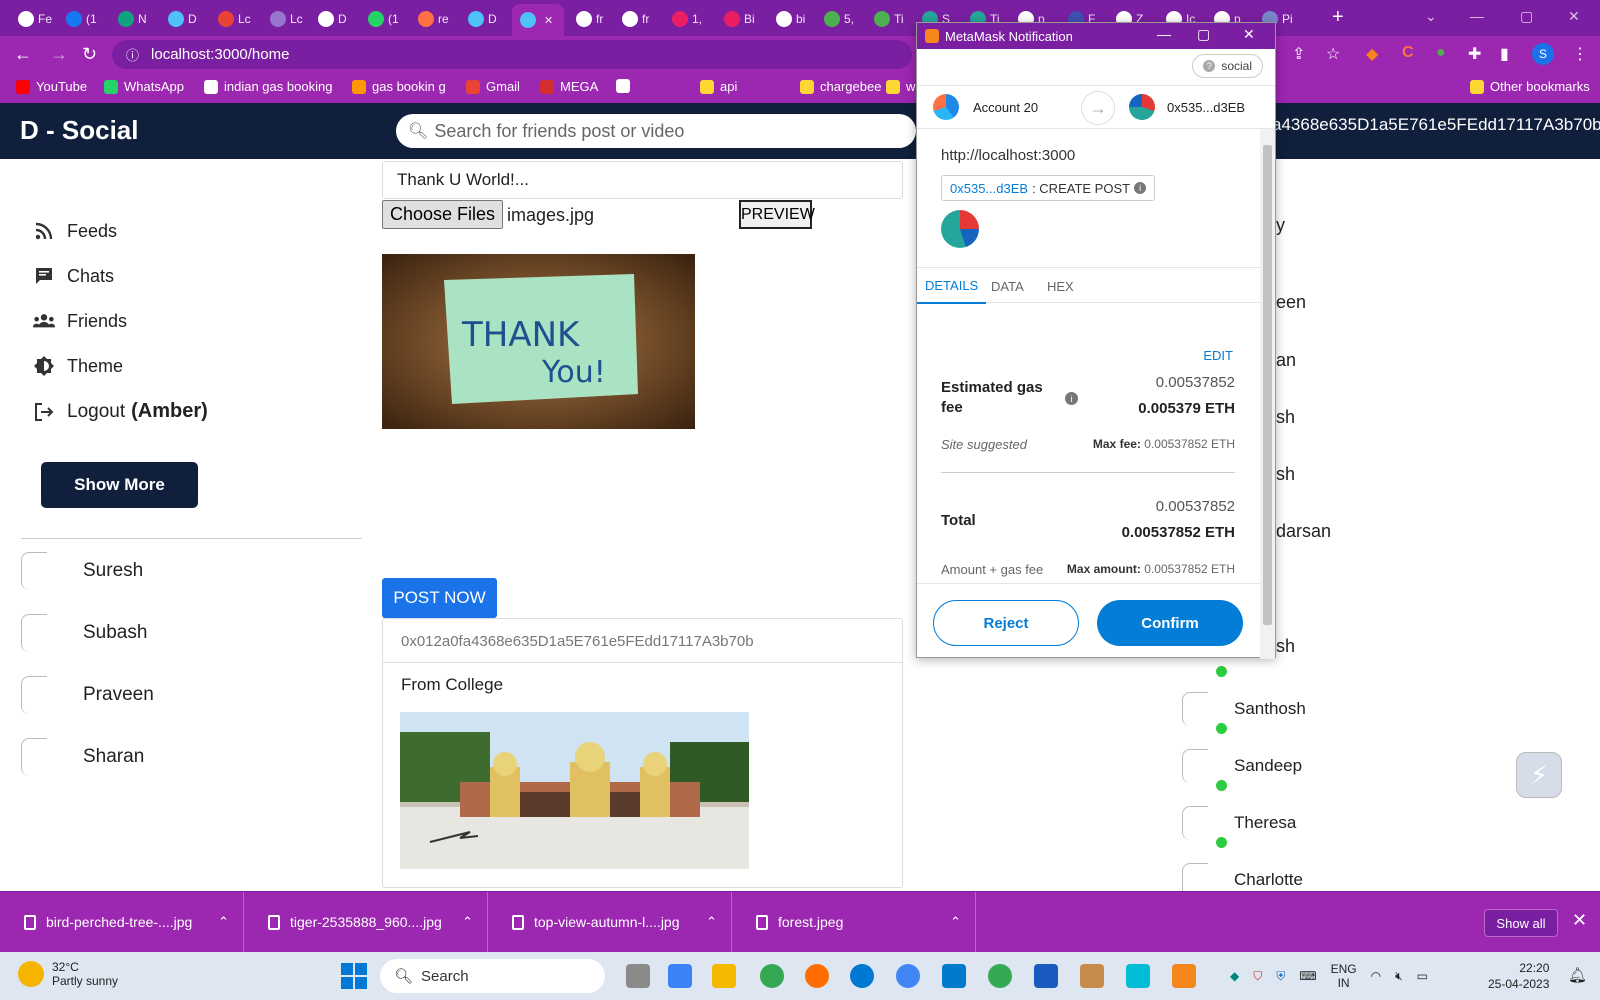  I want to click on extensions-puzzle-icon: ✚, so click(1474, 54).